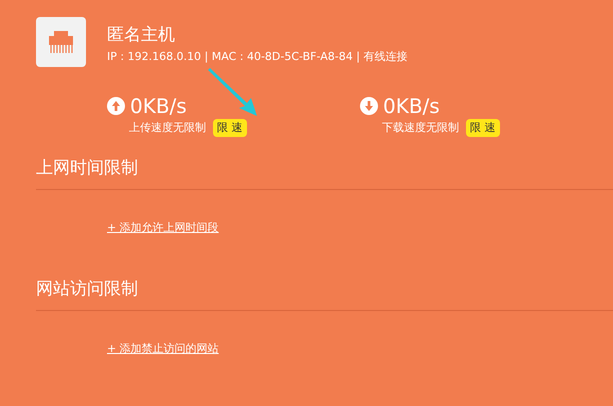 The image size is (613, 406). Describe the element at coordinates (61, 42) in the screenshot. I see `ethernet-port-icon` at that location.